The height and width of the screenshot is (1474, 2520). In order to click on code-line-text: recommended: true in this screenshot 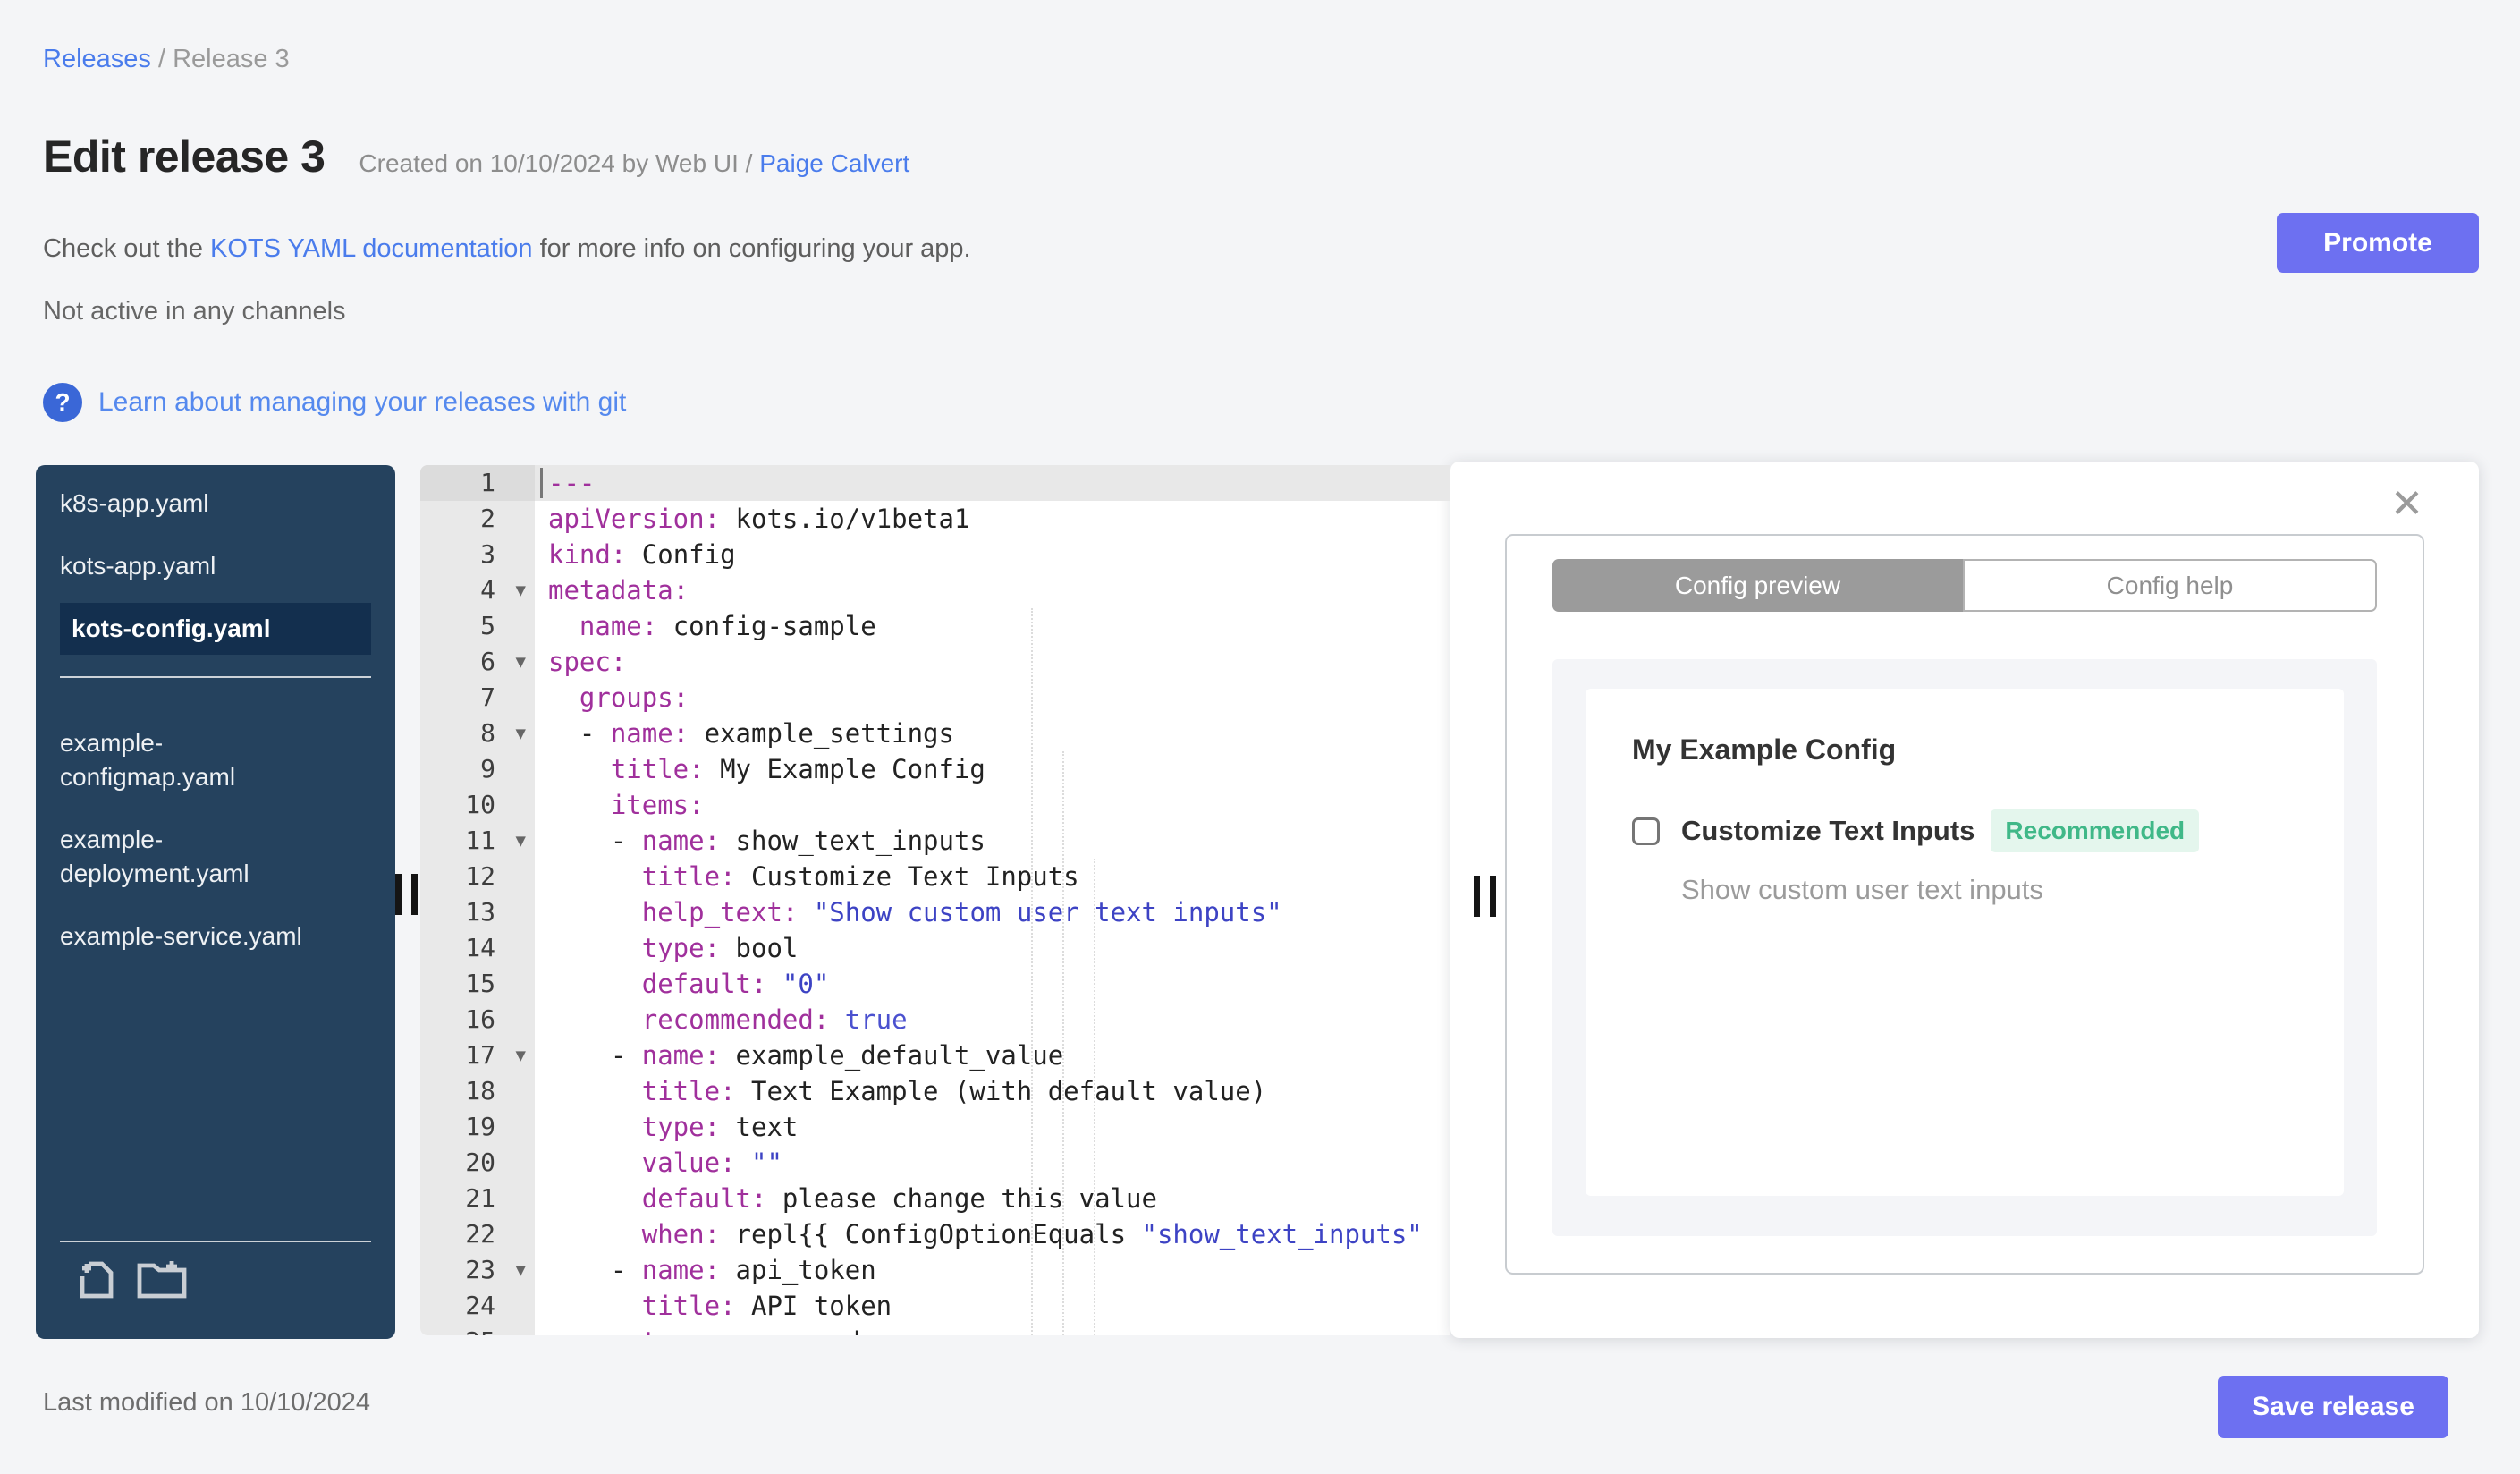, I will do `click(774, 1019)`.